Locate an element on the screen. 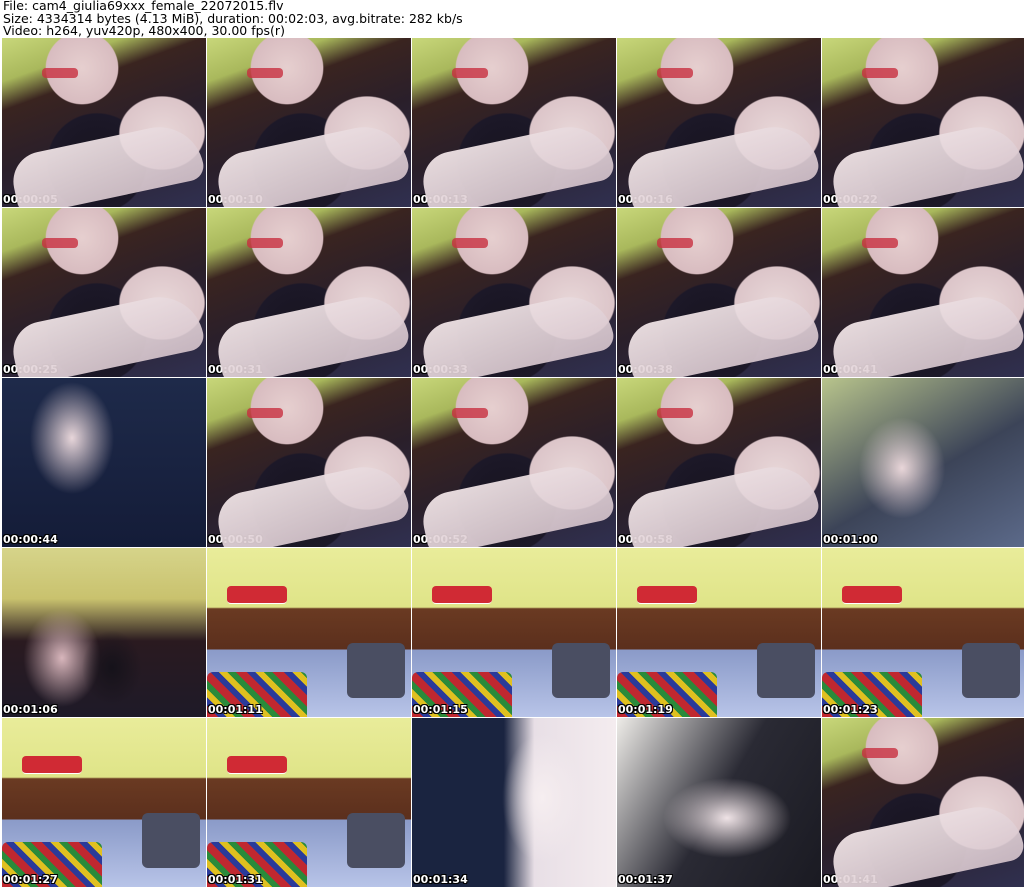 This screenshot has width=1024, height=889. thumbnail-timestamp: 00:01:37 is located at coordinates (645, 879).